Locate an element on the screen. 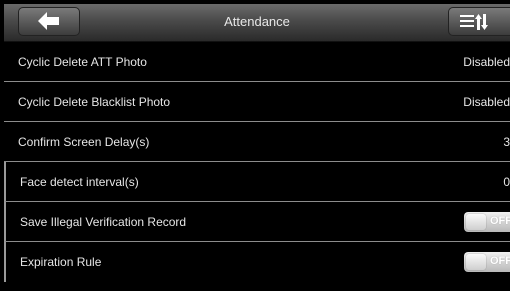  sort-menu-button is located at coordinates (479, 21).